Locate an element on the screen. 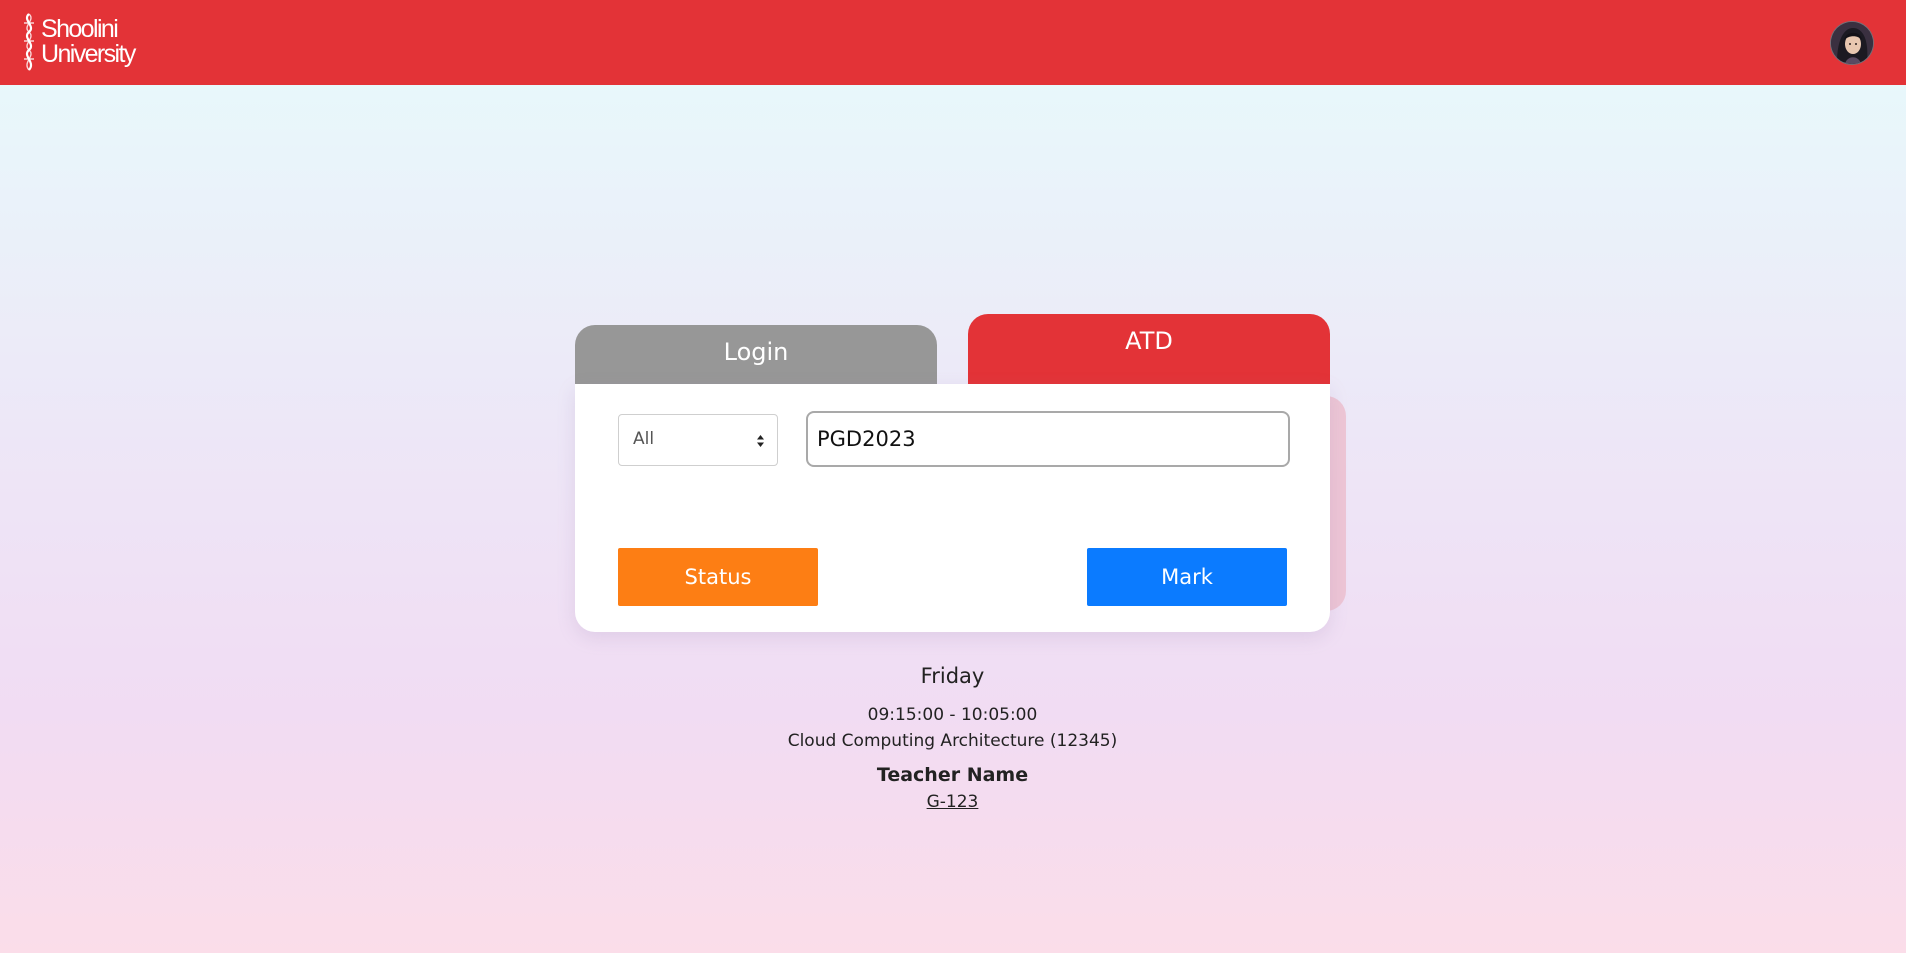 This screenshot has height=953, width=1906. logo-wordmark: Shoolini University is located at coordinates (88, 41).